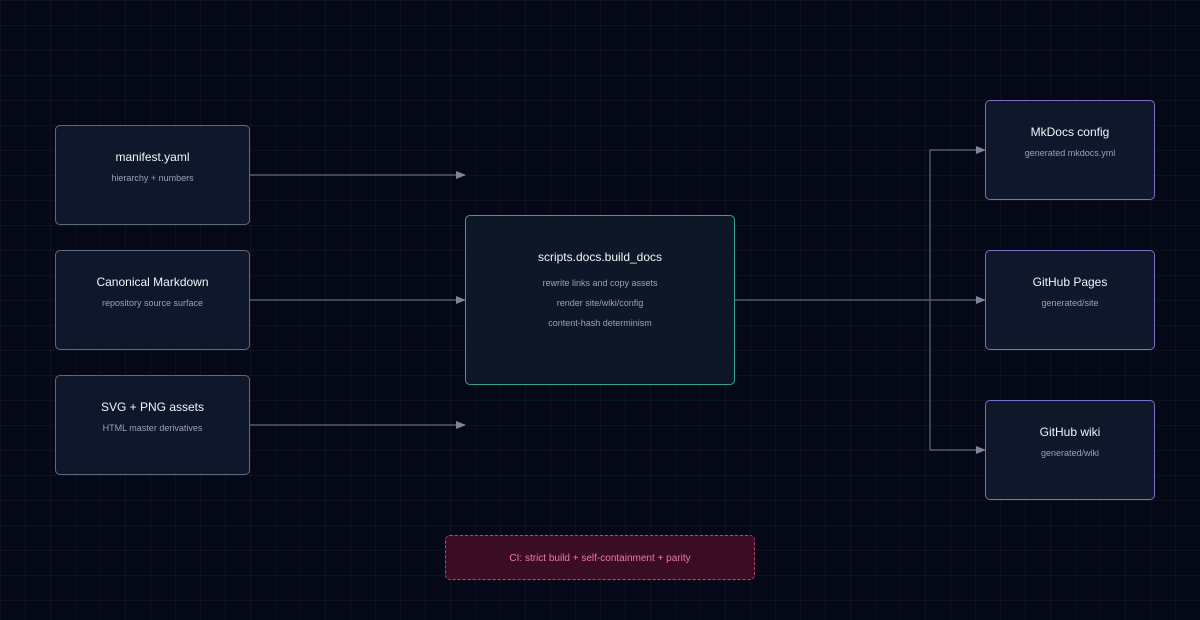  Describe the element at coordinates (1070, 153) in the screenshot. I see `node-subtitle: generated mkdocs.yml` at that location.